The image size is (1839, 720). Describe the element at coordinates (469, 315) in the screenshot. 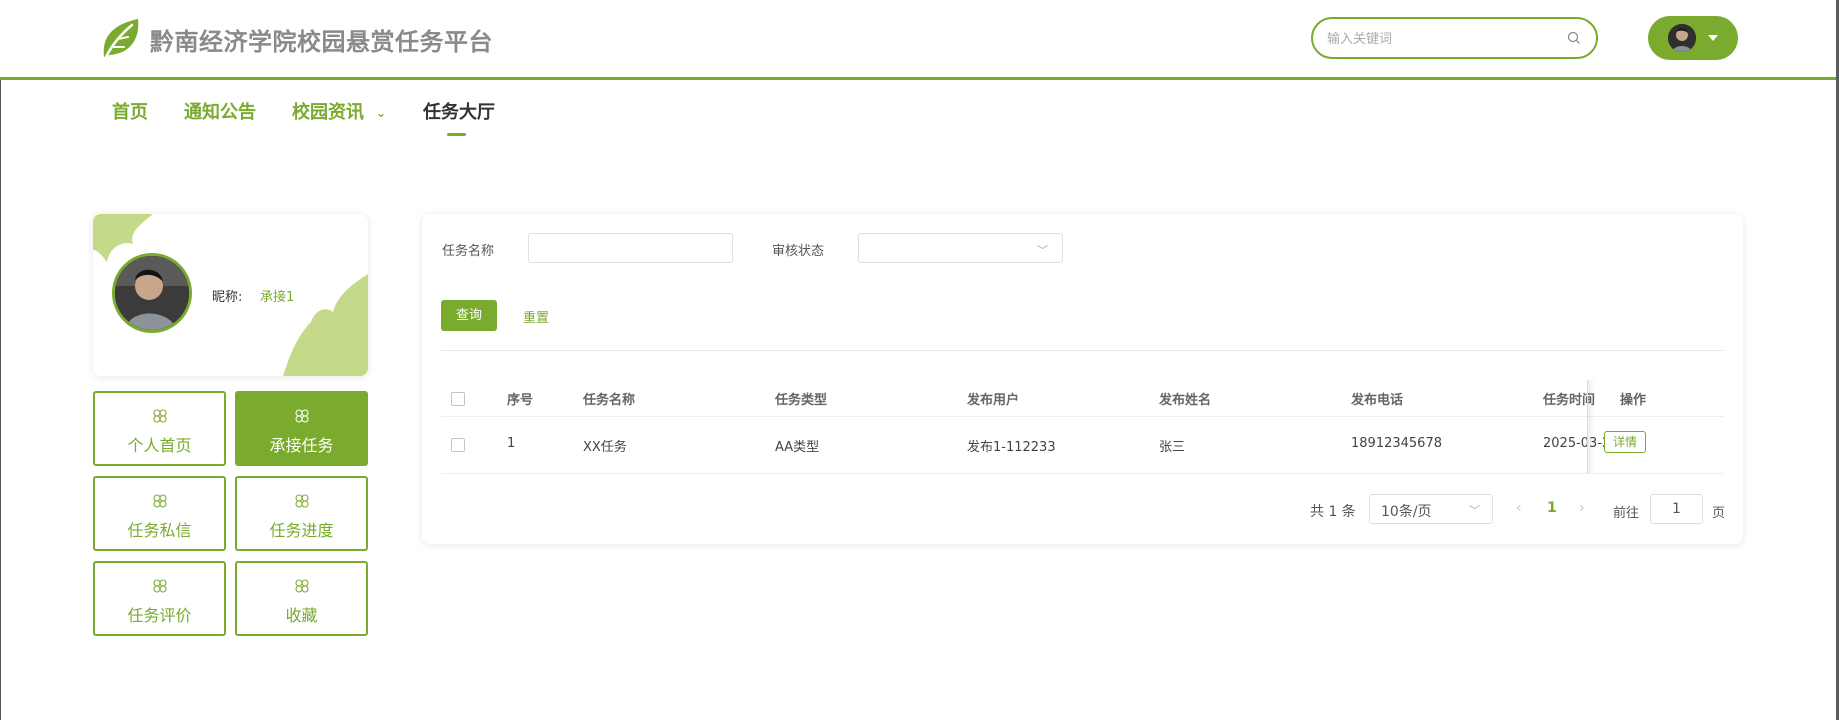

I see `query-button: 查询` at that location.